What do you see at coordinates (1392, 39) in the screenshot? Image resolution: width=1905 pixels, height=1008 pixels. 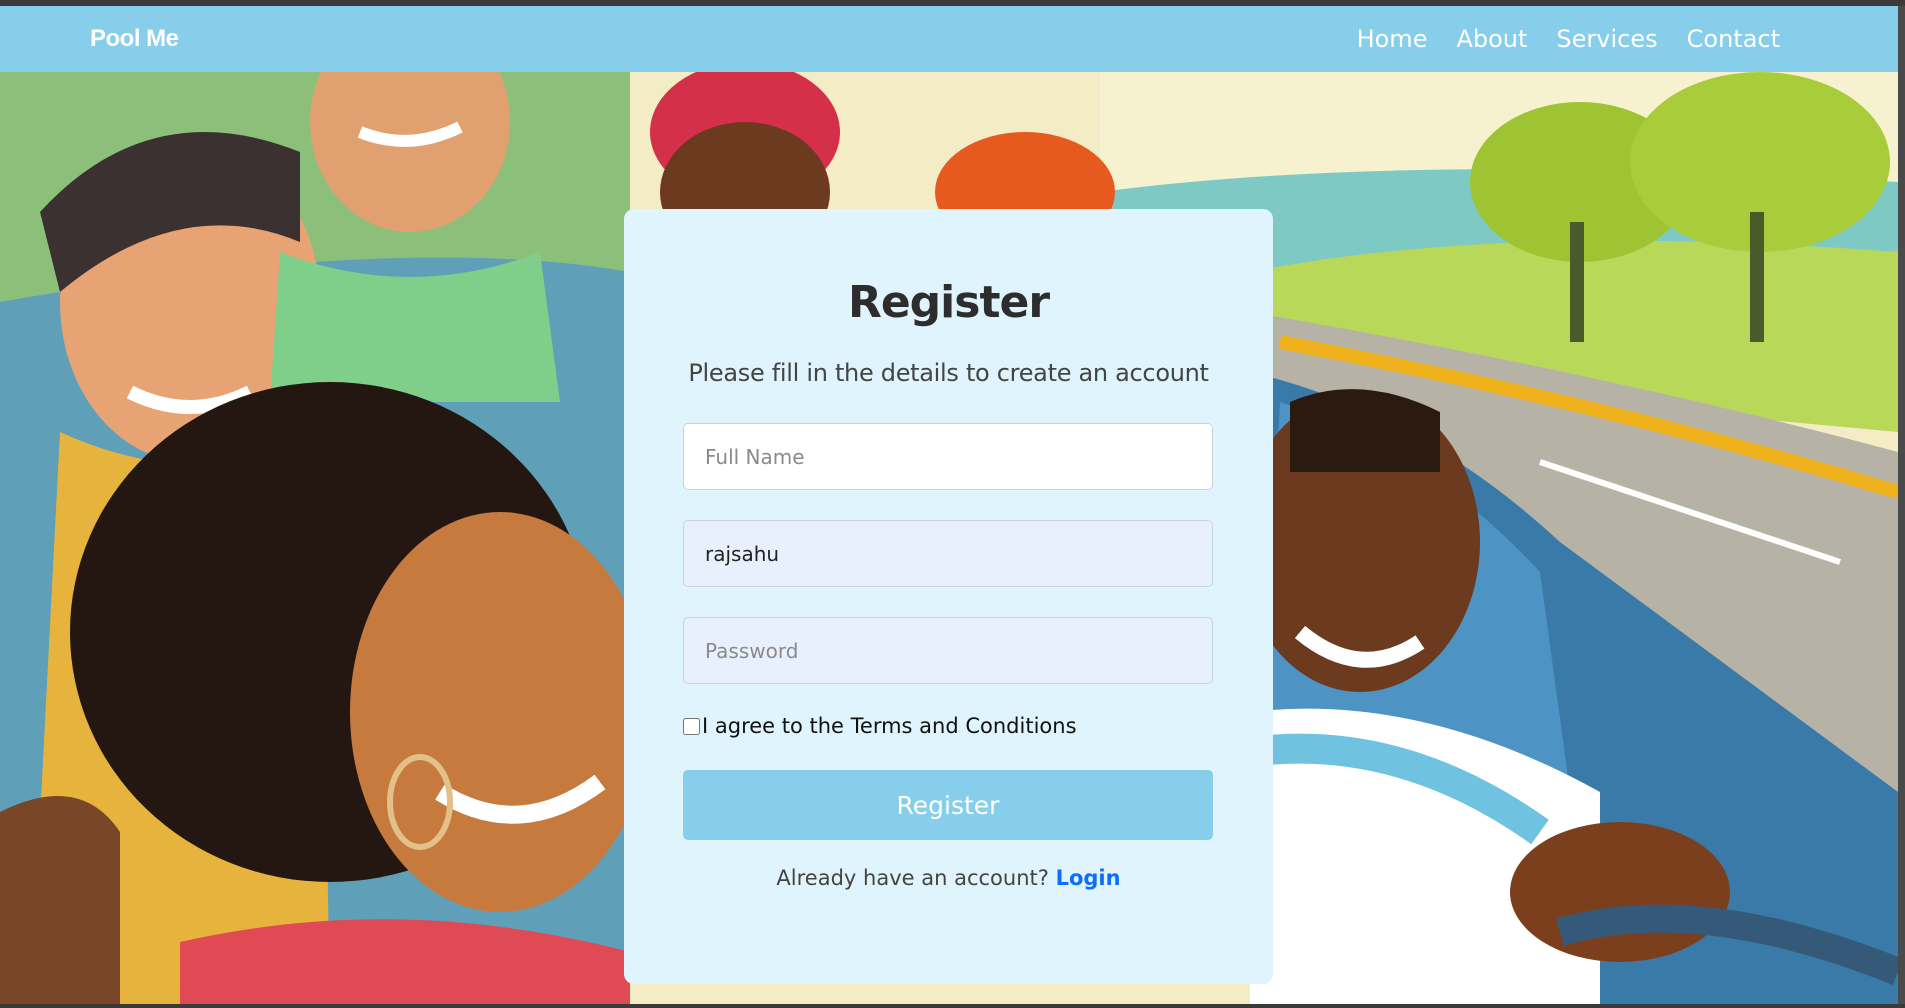 I see `nav-home: Home` at bounding box center [1392, 39].